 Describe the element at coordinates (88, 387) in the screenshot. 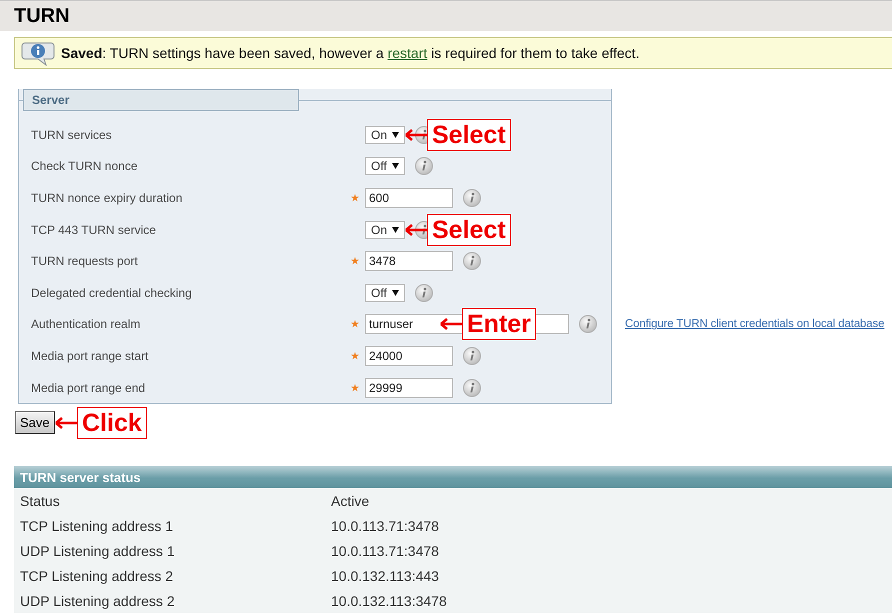

I see `field-label: Media port range end` at that location.